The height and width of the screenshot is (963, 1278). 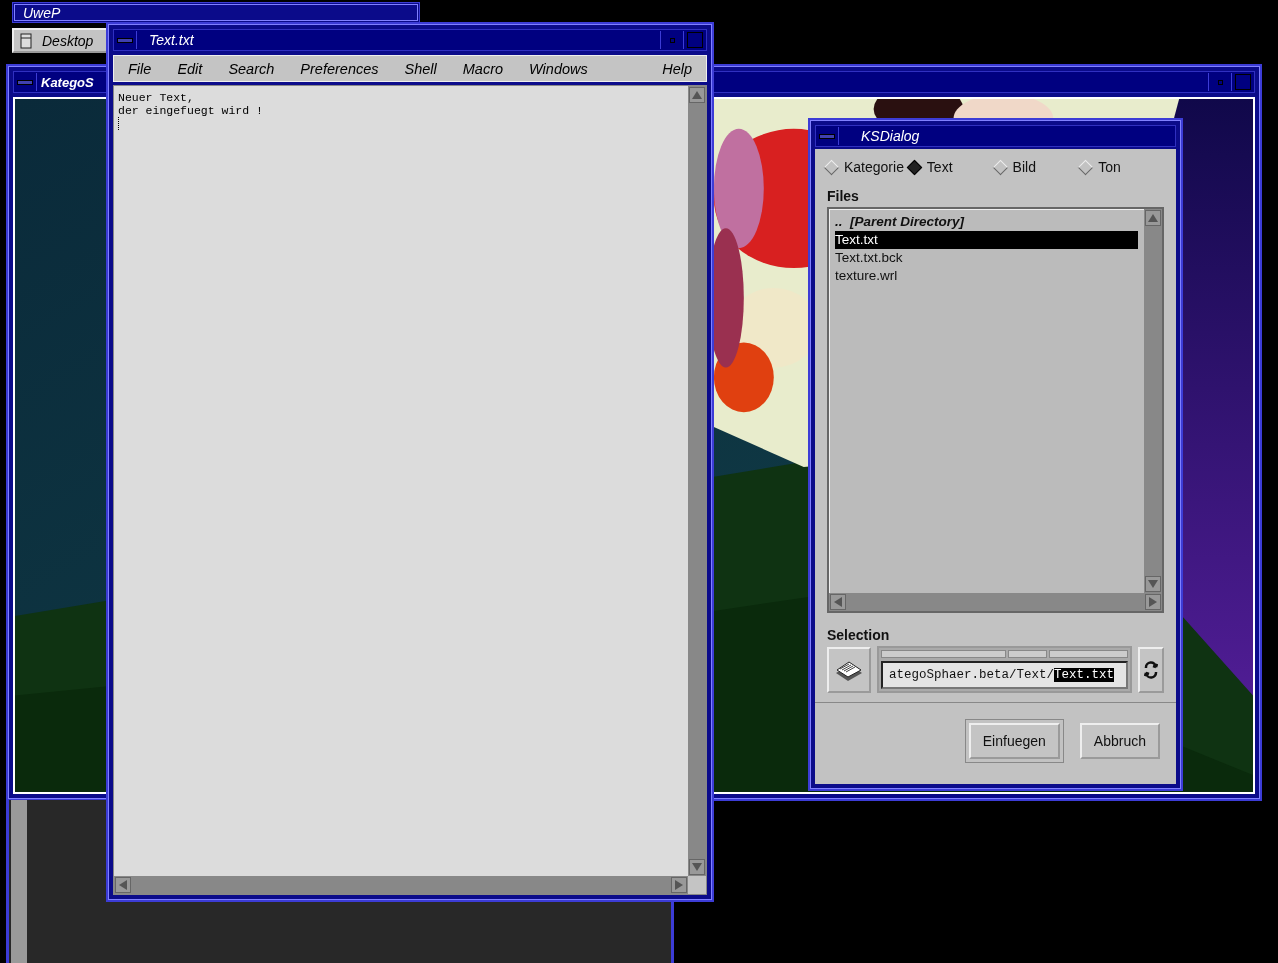 I want to click on refresh-button, so click(x=1151, y=669).